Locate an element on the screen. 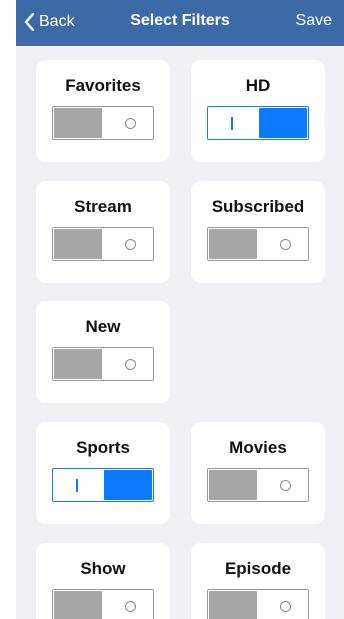 The height and width of the screenshot is (619, 344). filter-card-new: New is located at coordinates (103, 352).